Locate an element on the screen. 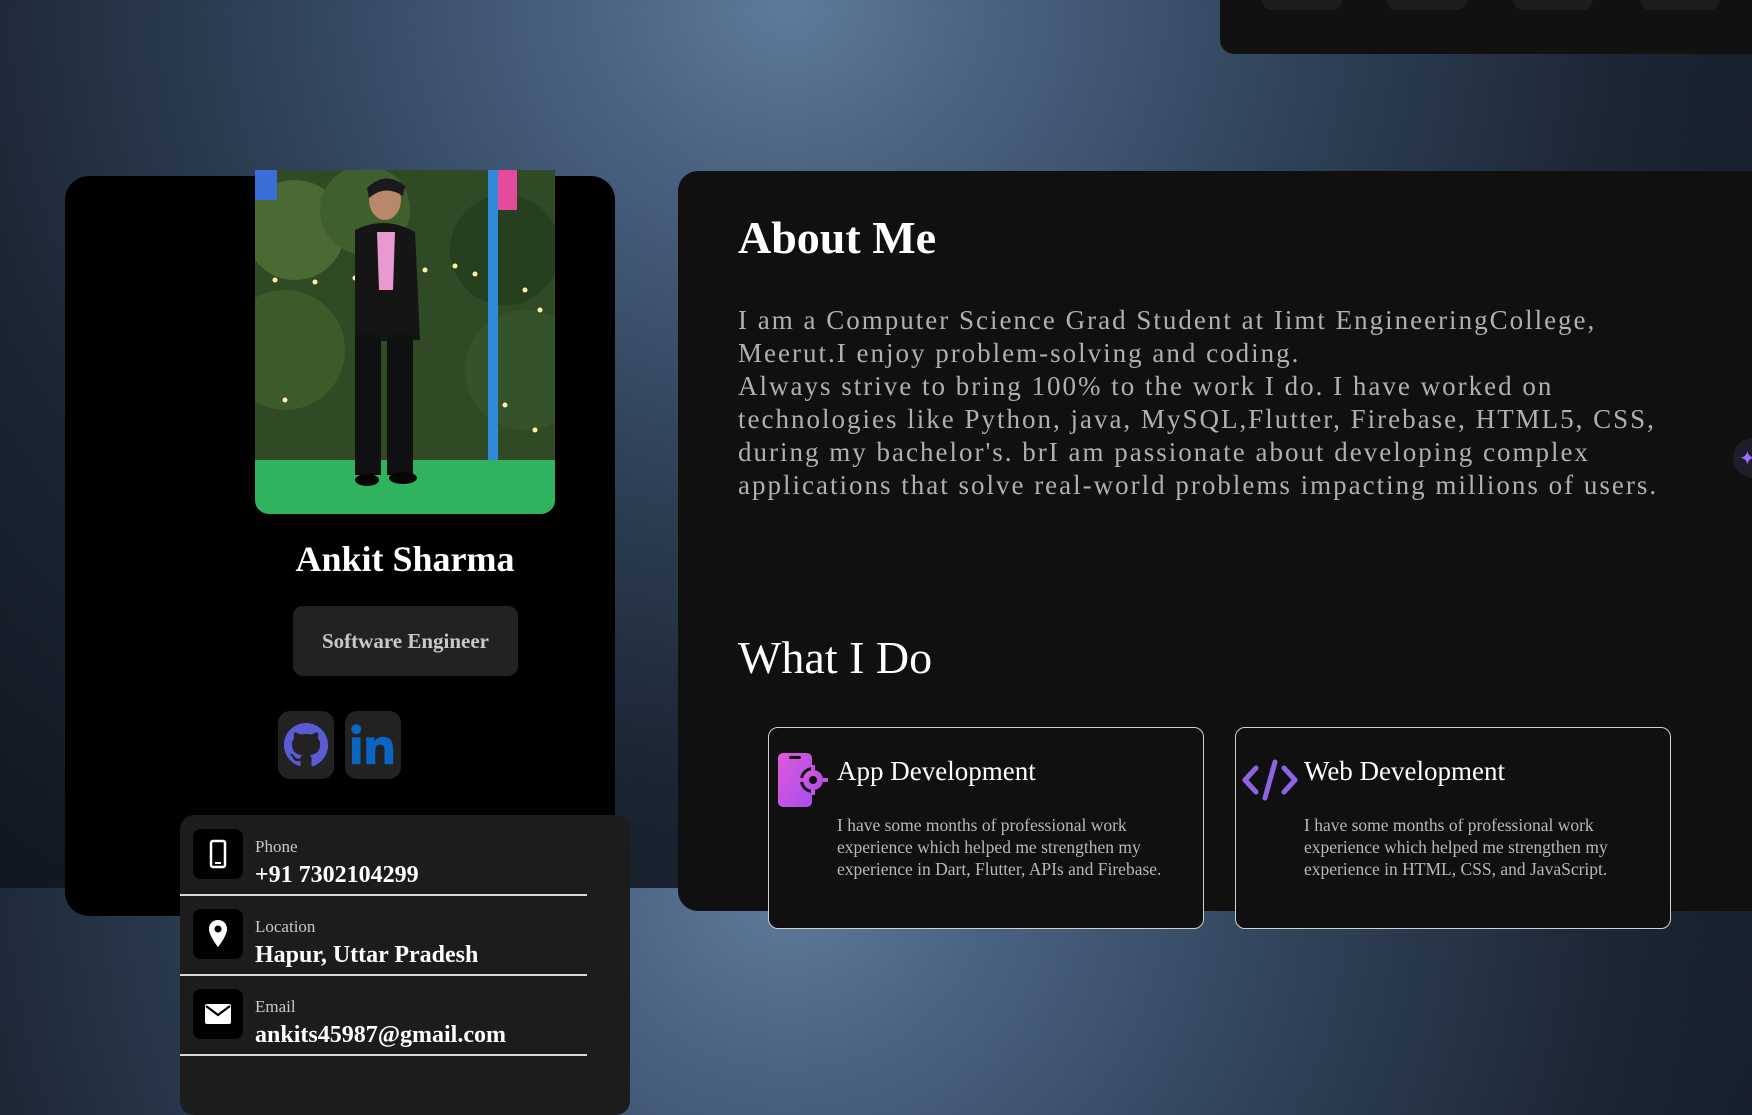 The height and width of the screenshot is (1115, 1752). mobile-gear-icon is located at coordinates (803, 780).